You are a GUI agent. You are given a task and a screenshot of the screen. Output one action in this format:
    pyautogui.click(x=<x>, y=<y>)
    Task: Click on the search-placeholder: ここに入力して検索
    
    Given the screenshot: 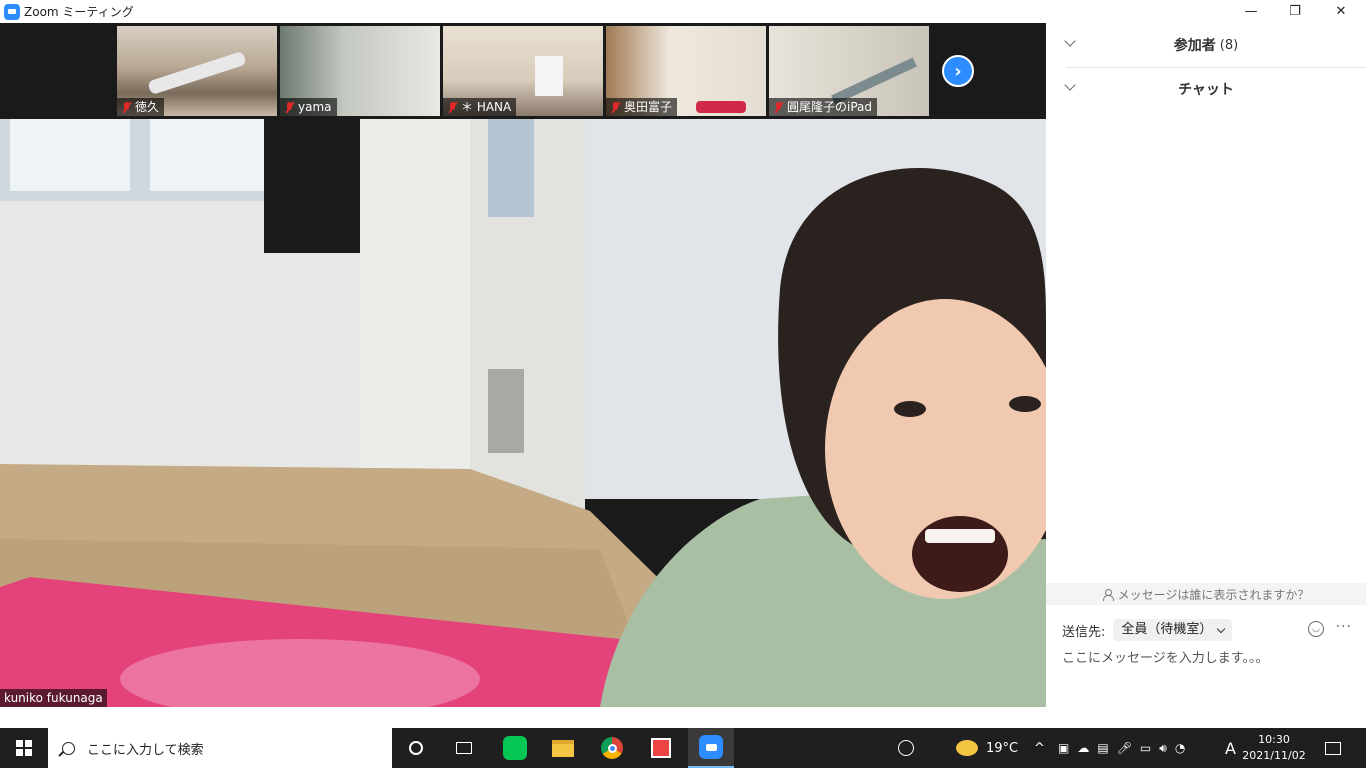 What is the action you would take?
    pyautogui.click(x=145, y=750)
    